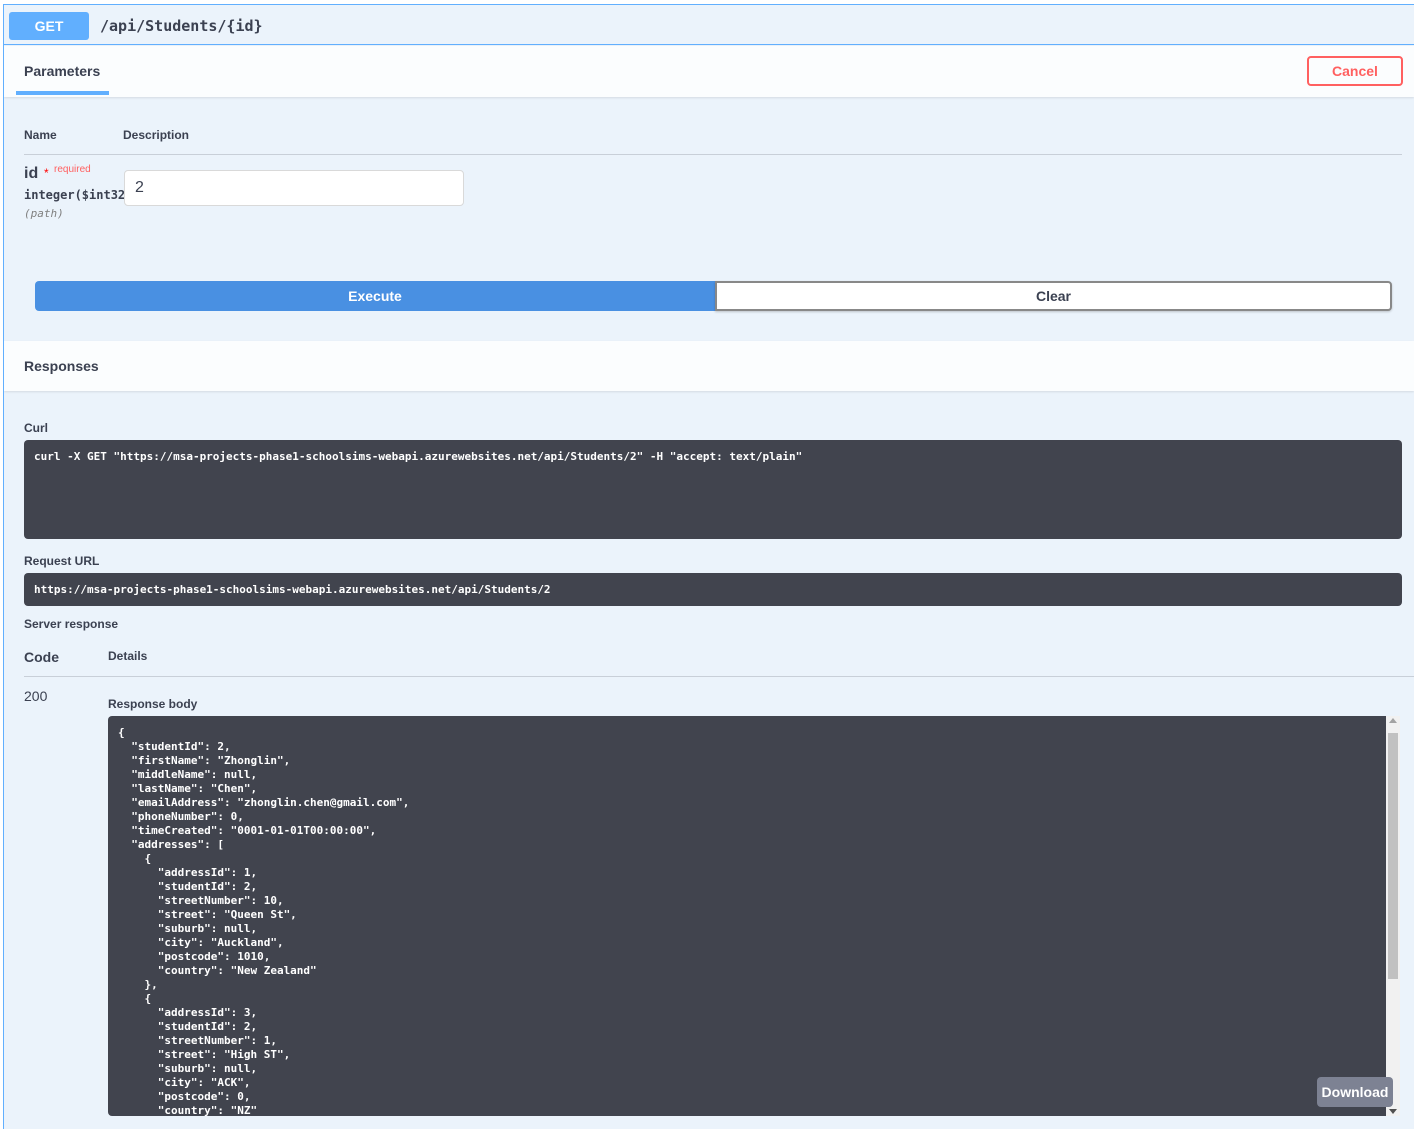 The image size is (1414, 1129). What do you see at coordinates (153, 704) in the screenshot?
I see `response-body-label: Response body` at bounding box center [153, 704].